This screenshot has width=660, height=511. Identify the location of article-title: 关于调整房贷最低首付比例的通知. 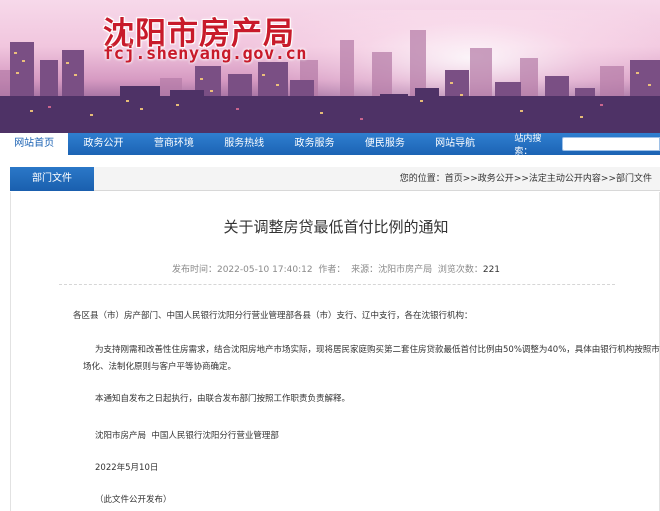
(336, 227).